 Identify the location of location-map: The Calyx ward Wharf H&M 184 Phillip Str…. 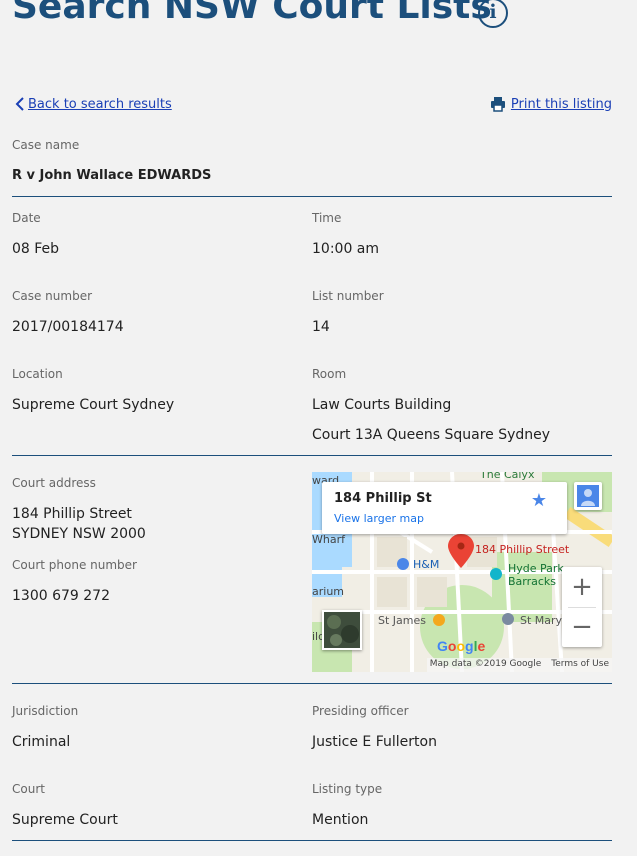
(462, 572).